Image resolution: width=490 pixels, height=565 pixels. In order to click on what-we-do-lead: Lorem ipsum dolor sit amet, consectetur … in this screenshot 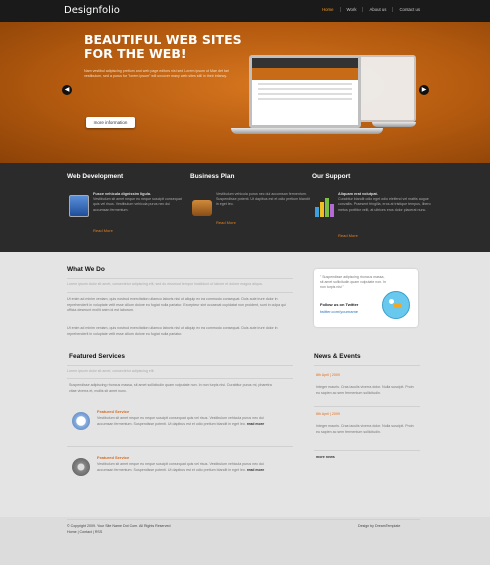, I will do `click(165, 284)`.